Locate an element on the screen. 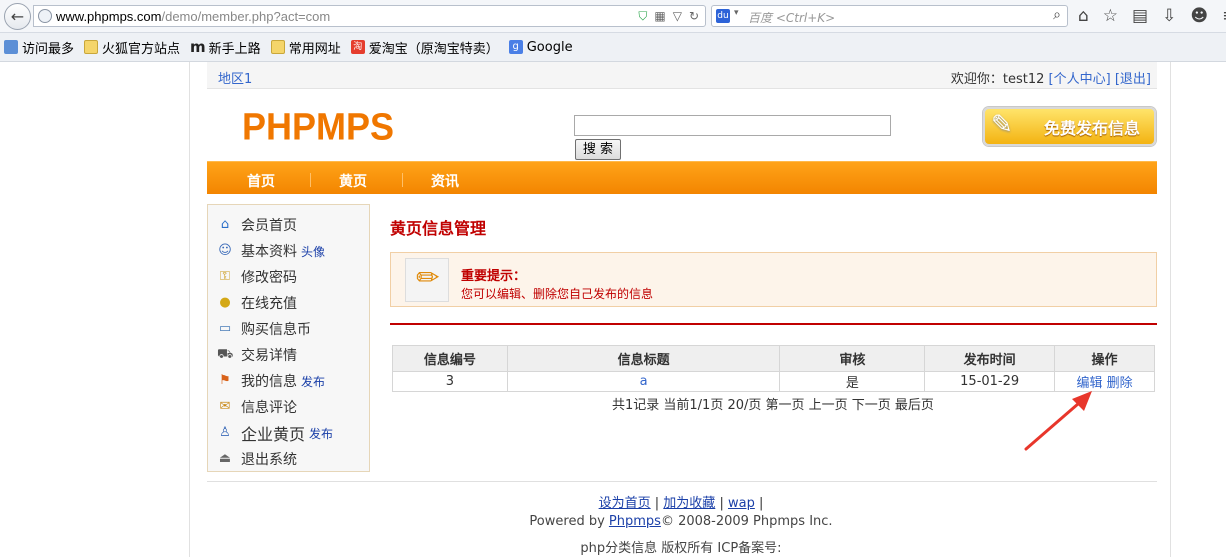  welcome-area: 欢迎你：test12 [个人中心] [退出] is located at coordinates (1051, 77).